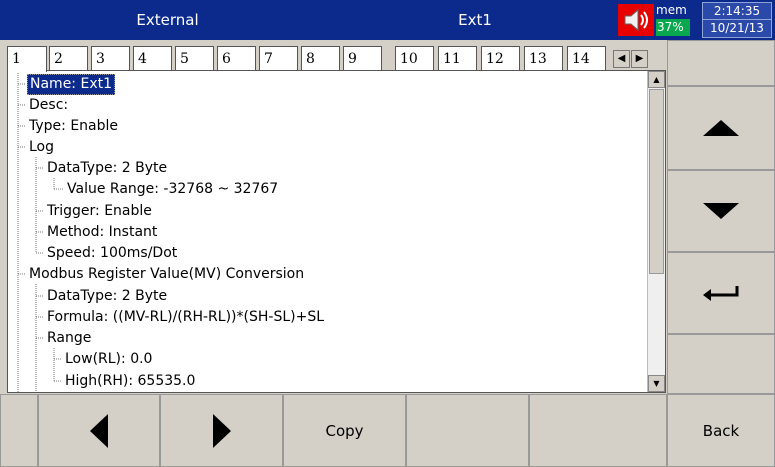 This screenshot has height=467, width=775. I want to click on mem-percent: 37%, so click(673, 27).